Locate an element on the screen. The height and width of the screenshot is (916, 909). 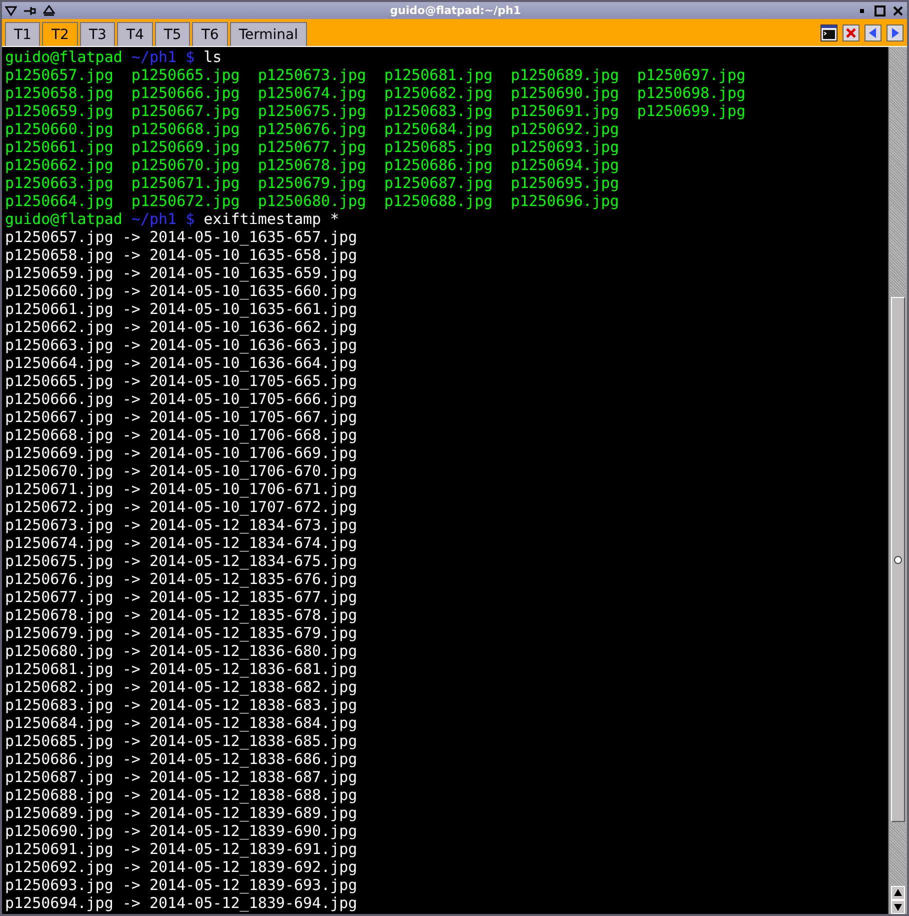
output-line: p1250687.jpg -> 2014-05-12_1838-687.jpg is located at coordinates (181, 777).